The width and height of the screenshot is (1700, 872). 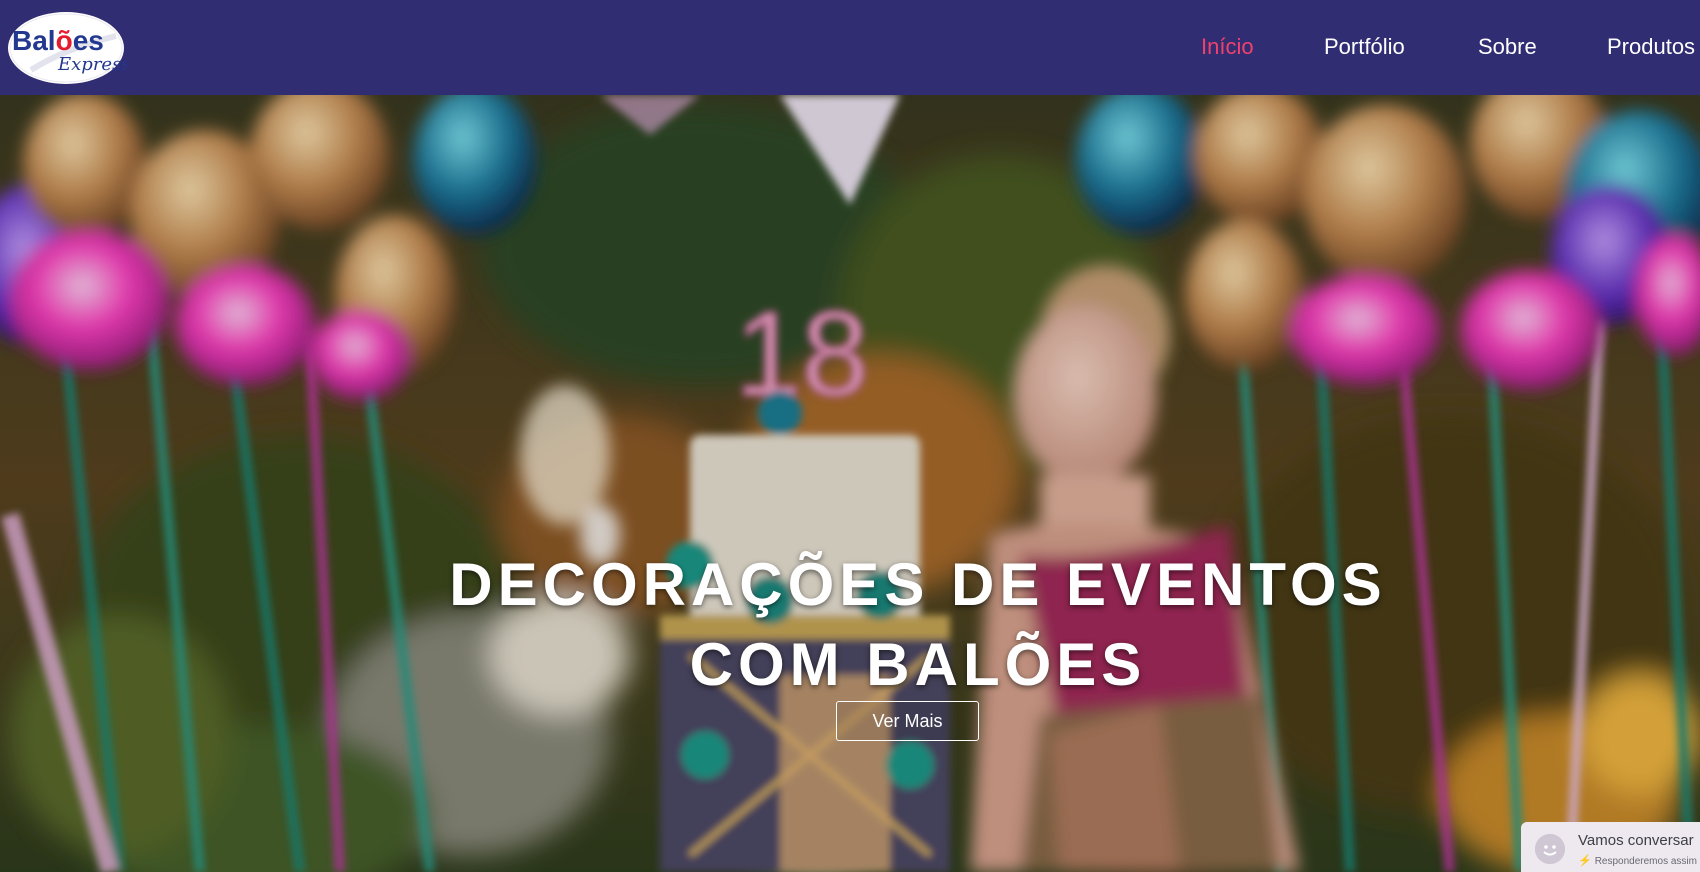 I want to click on chat-widget: Vamos conversar ⚡ Responderemos assim q, so click(x=1610, y=847).